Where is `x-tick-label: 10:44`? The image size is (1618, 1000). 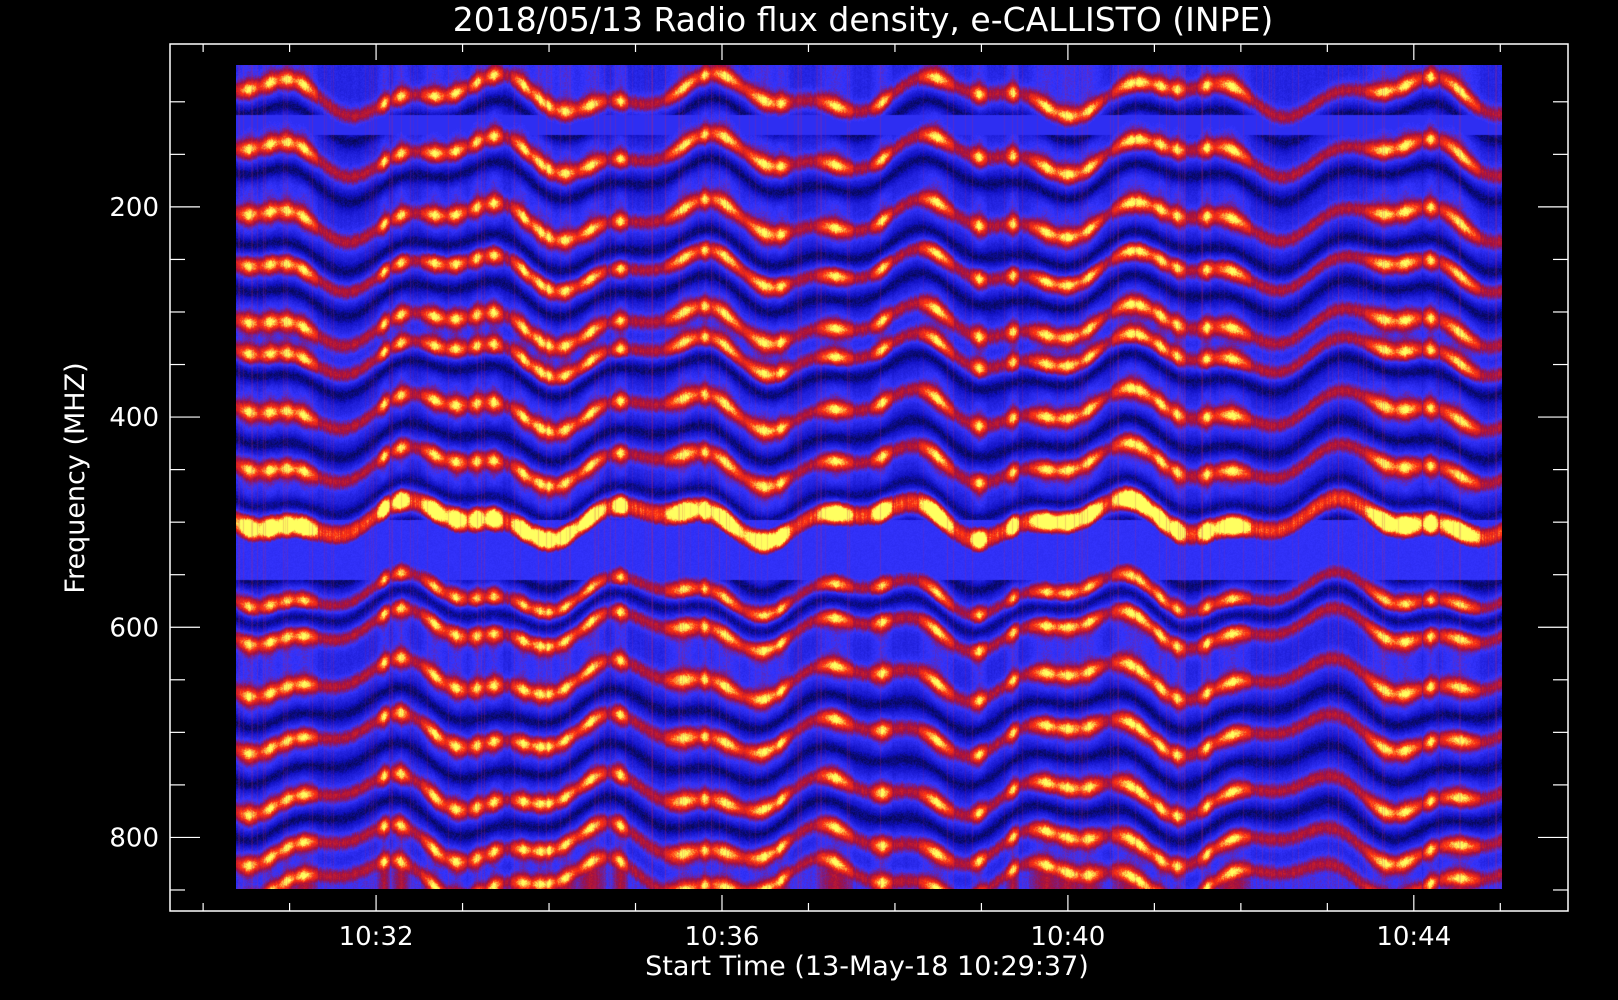
x-tick-label: 10:44 is located at coordinates (1413, 937).